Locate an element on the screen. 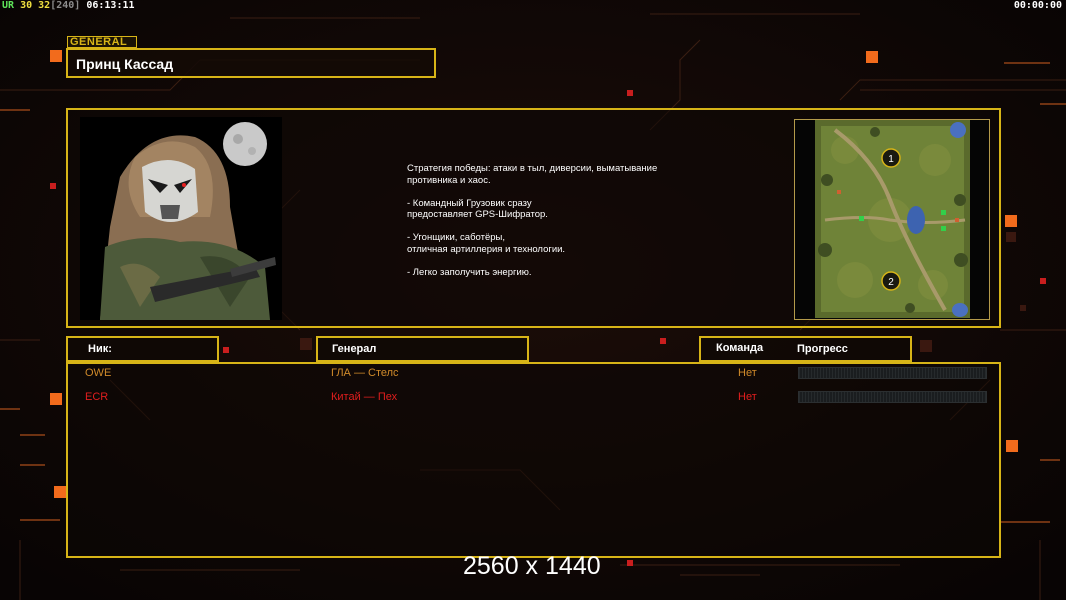 This screenshot has width=1066, height=600. header-team-progress: Команда Прогресс is located at coordinates (805, 349).